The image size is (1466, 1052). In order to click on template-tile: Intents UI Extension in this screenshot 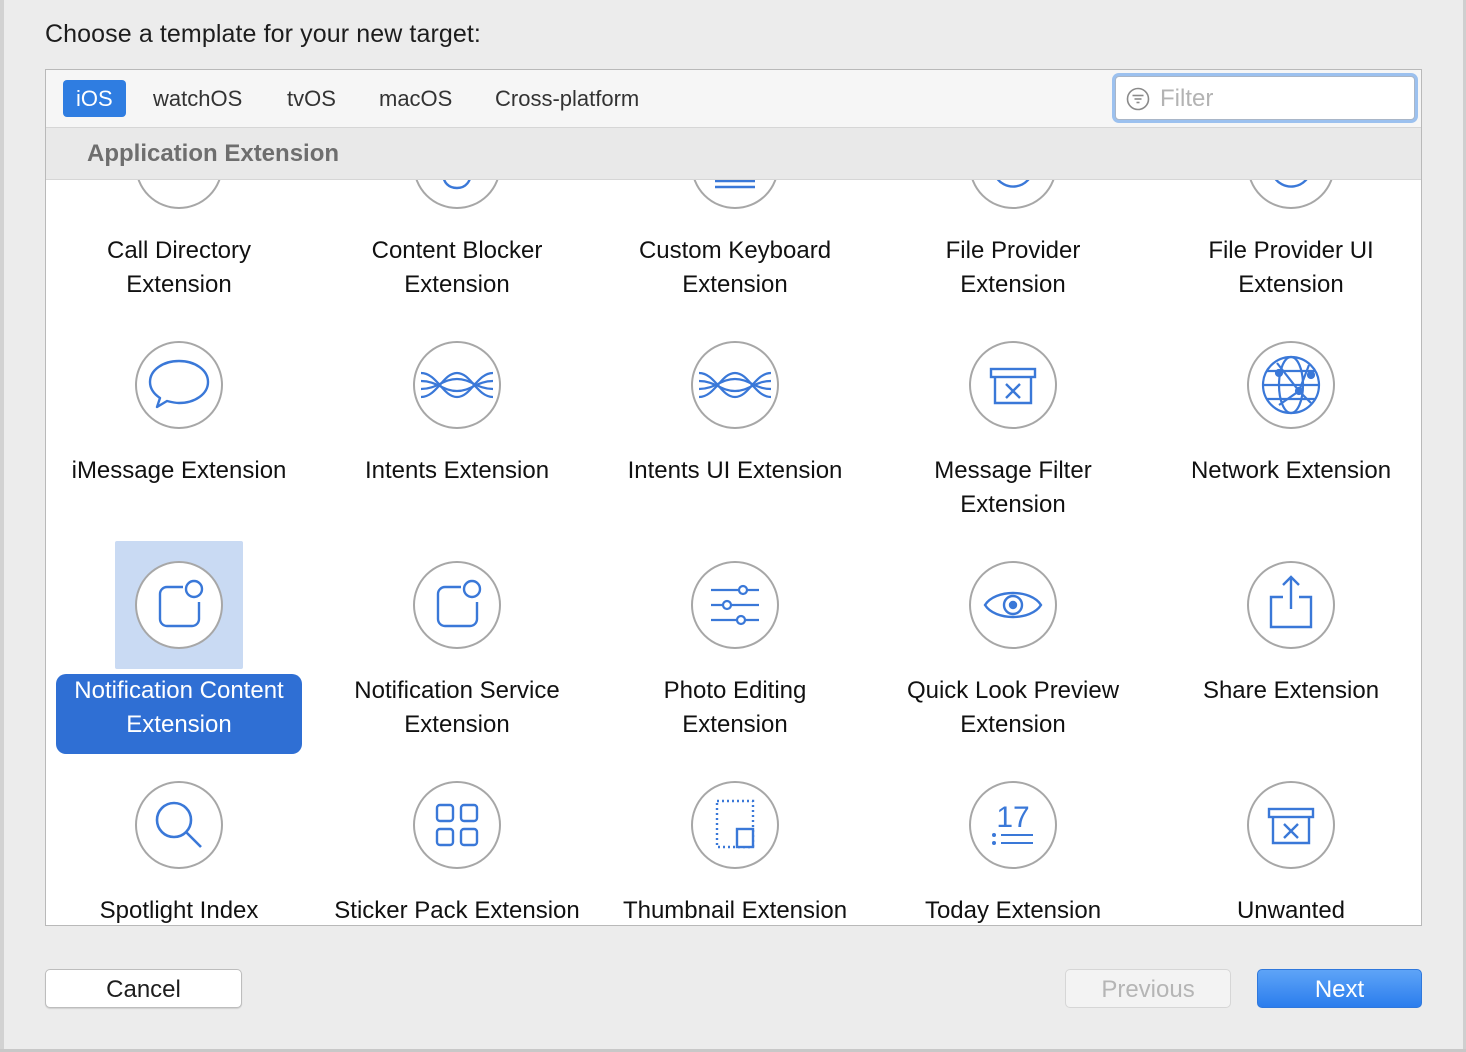, I will do `click(741, 428)`.